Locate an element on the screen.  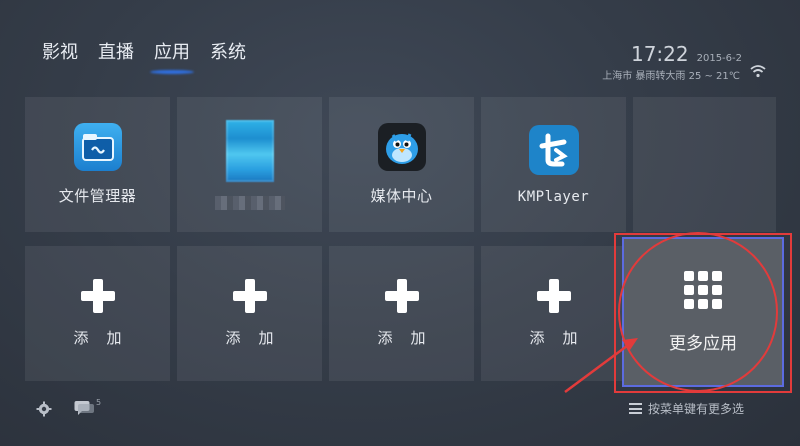
clock: 17:22 2015-6-2 is located at coordinates (686, 54).